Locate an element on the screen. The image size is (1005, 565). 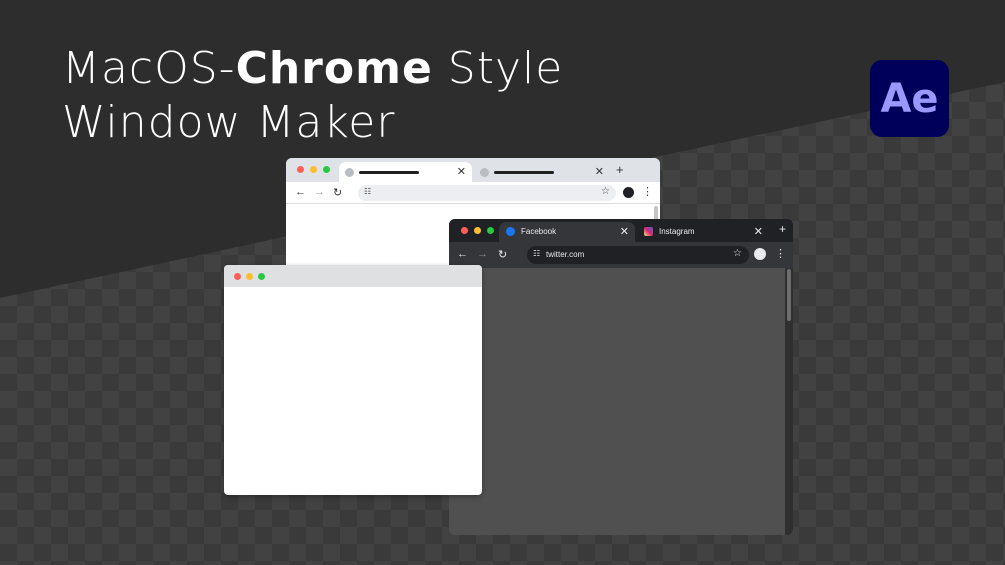
plain-window is located at coordinates (353, 380).